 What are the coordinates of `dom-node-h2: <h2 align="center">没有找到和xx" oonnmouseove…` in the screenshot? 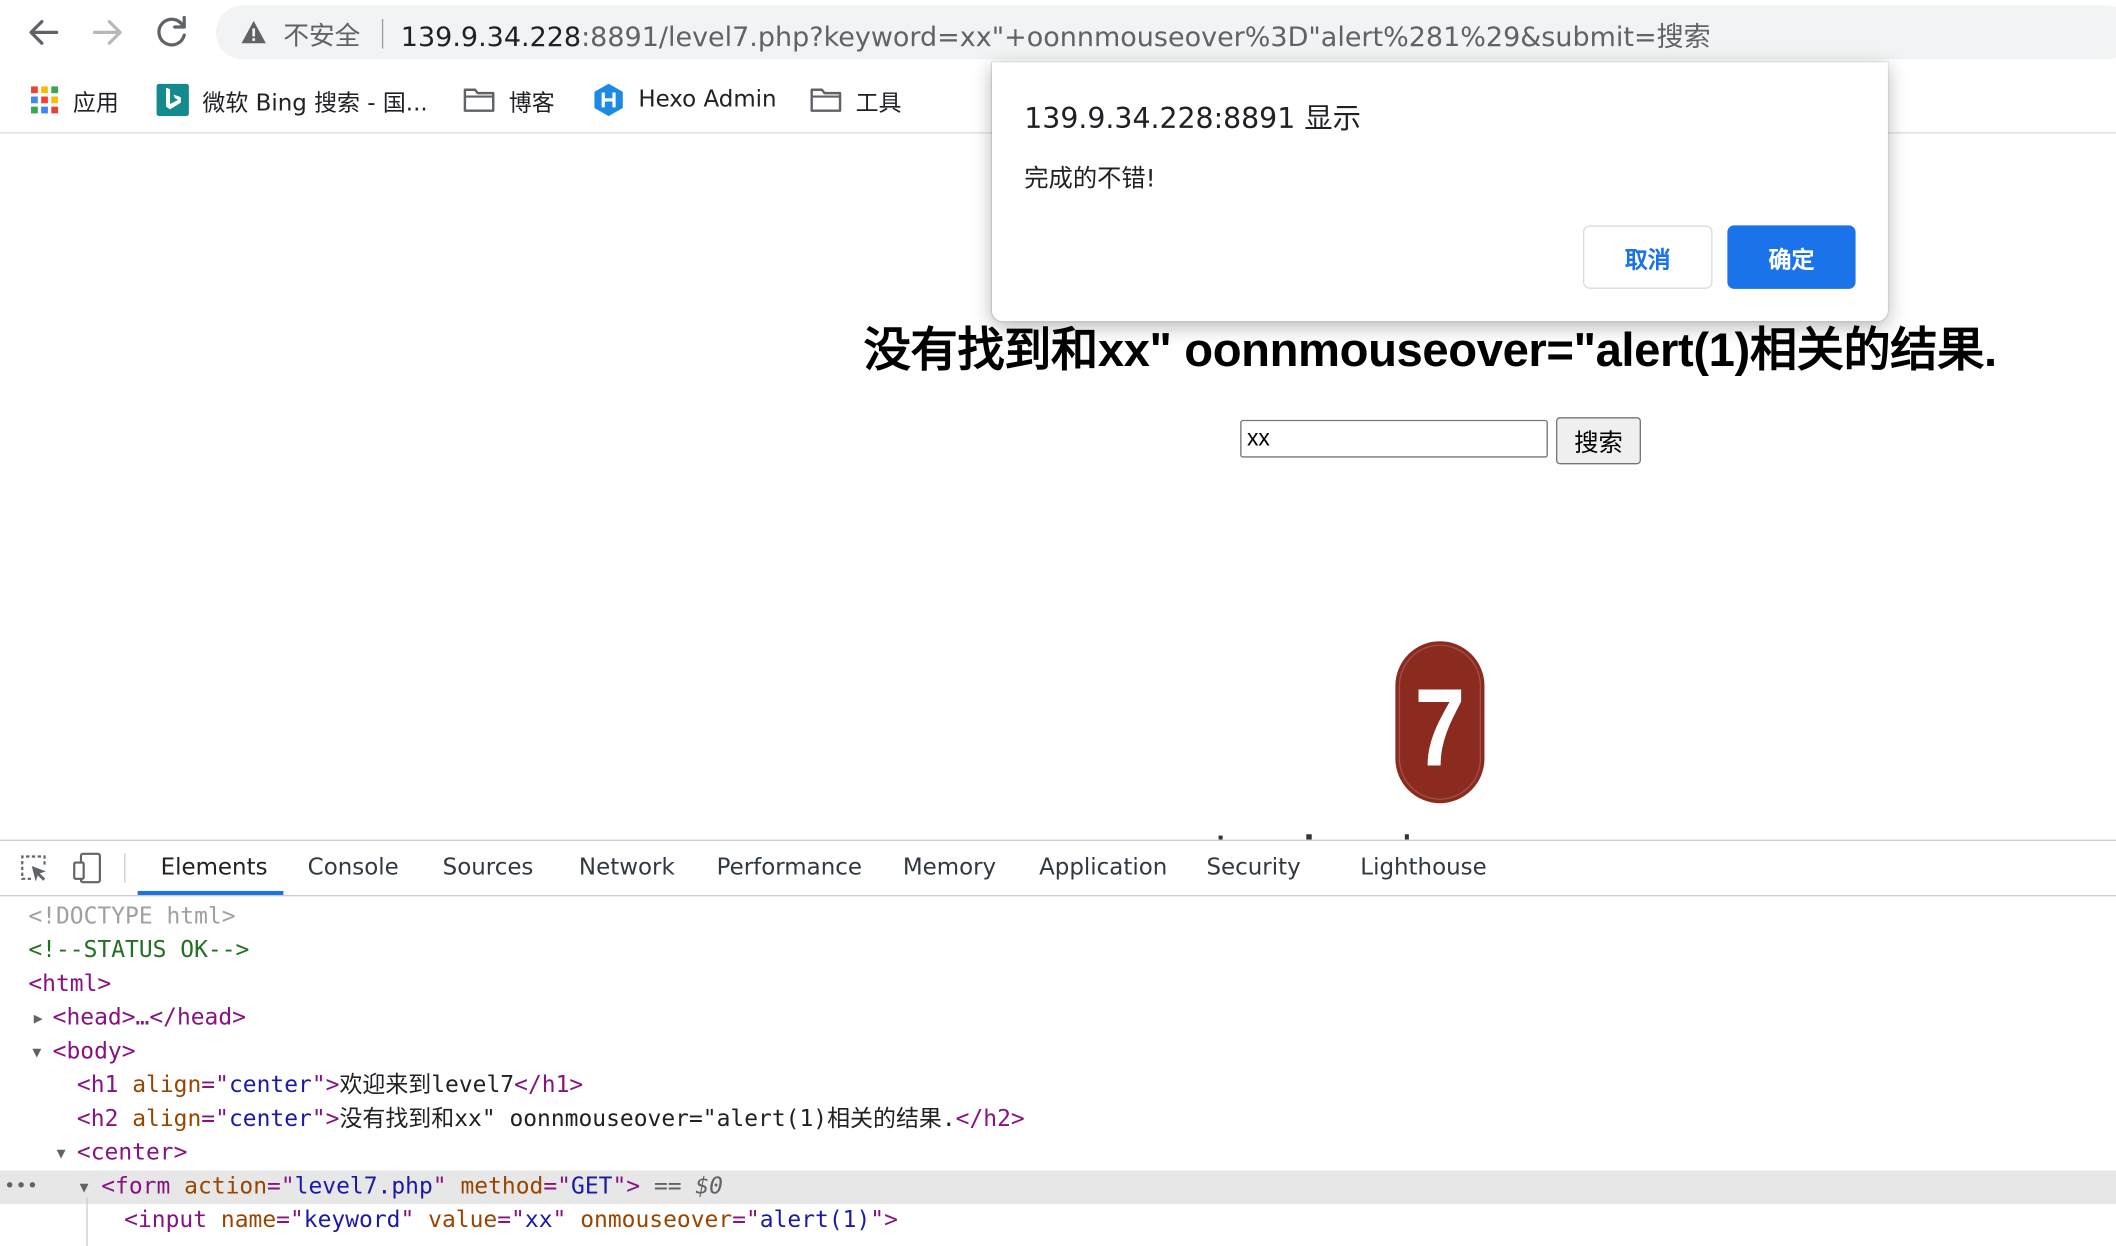 It's located at (1058, 1120).